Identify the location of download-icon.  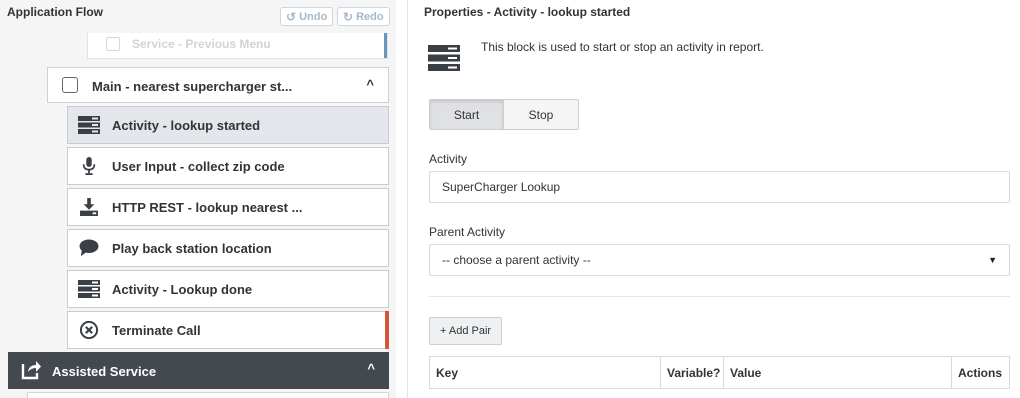
(89, 207).